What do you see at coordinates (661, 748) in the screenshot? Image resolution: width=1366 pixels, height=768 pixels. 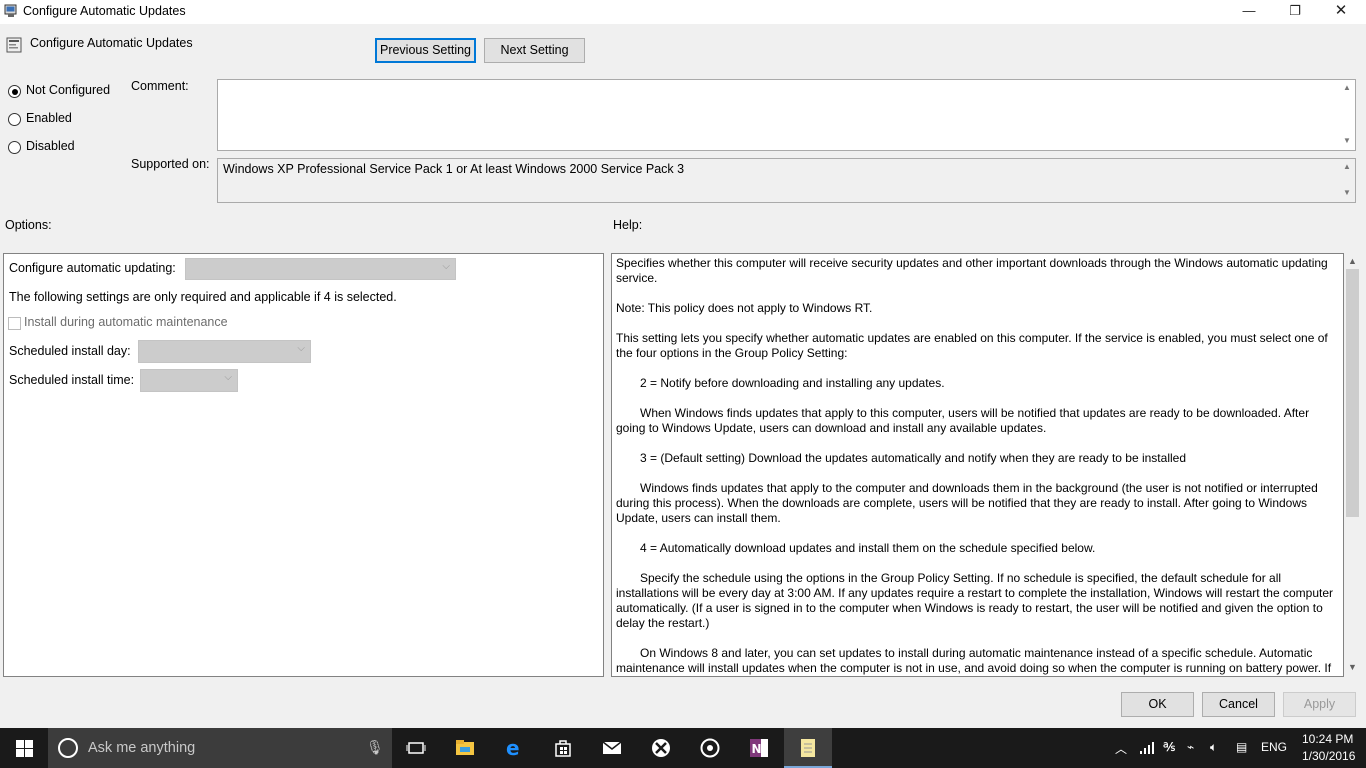 I see `xbox-icon` at bounding box center [661, 748].